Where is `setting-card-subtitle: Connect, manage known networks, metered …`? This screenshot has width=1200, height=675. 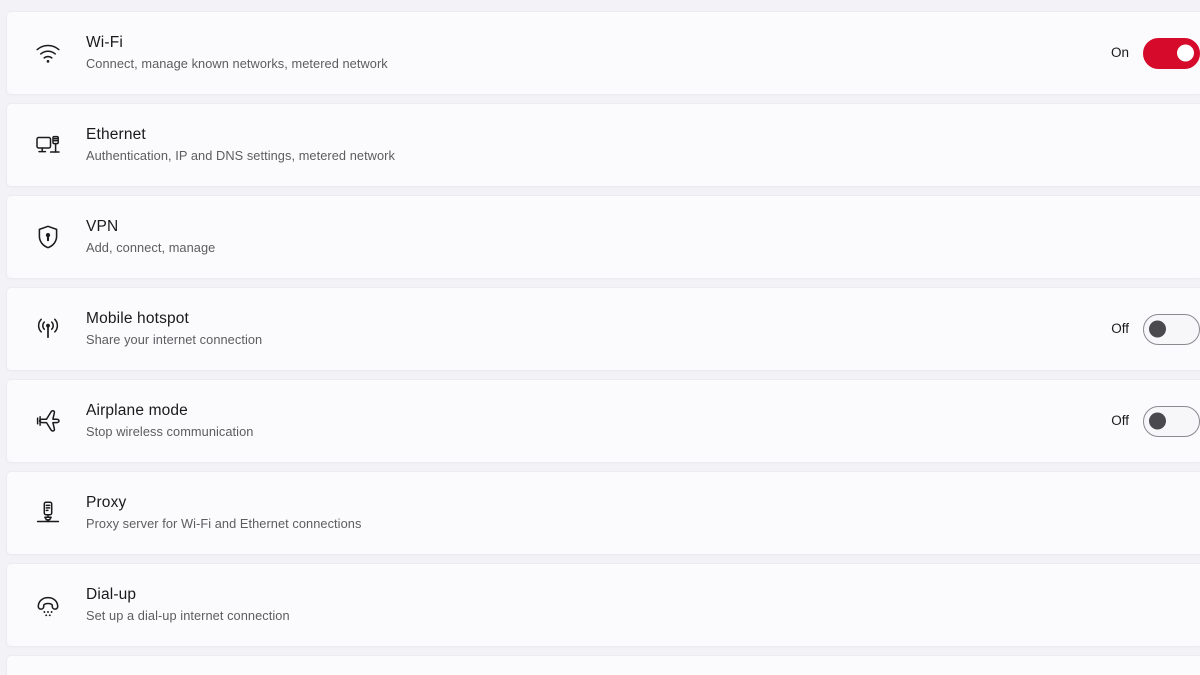 setting-card-subtitle: Connect, manage known networks, metered … is located at coordinates (237, 63).